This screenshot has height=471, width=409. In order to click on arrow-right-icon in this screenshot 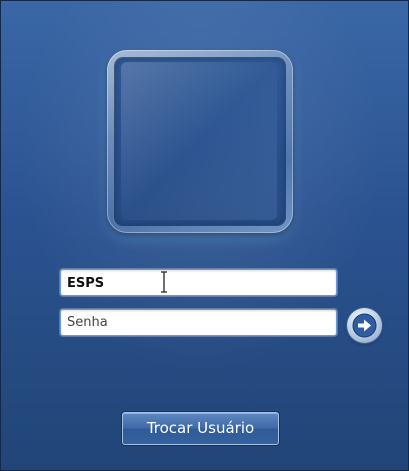, I will do `click(364, 325)`.